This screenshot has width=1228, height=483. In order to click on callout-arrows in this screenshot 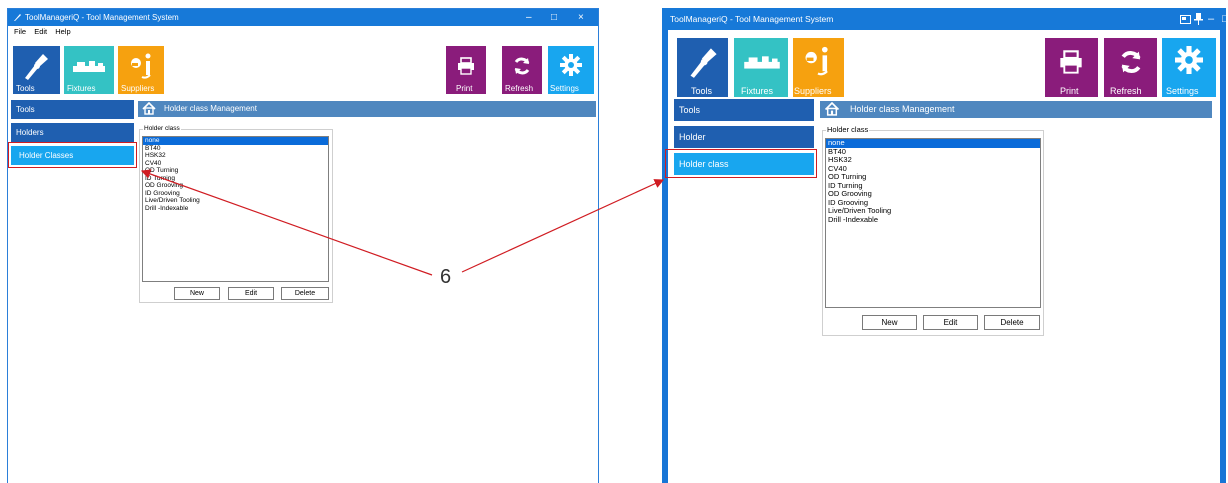, I will do `click(402, 222)`.